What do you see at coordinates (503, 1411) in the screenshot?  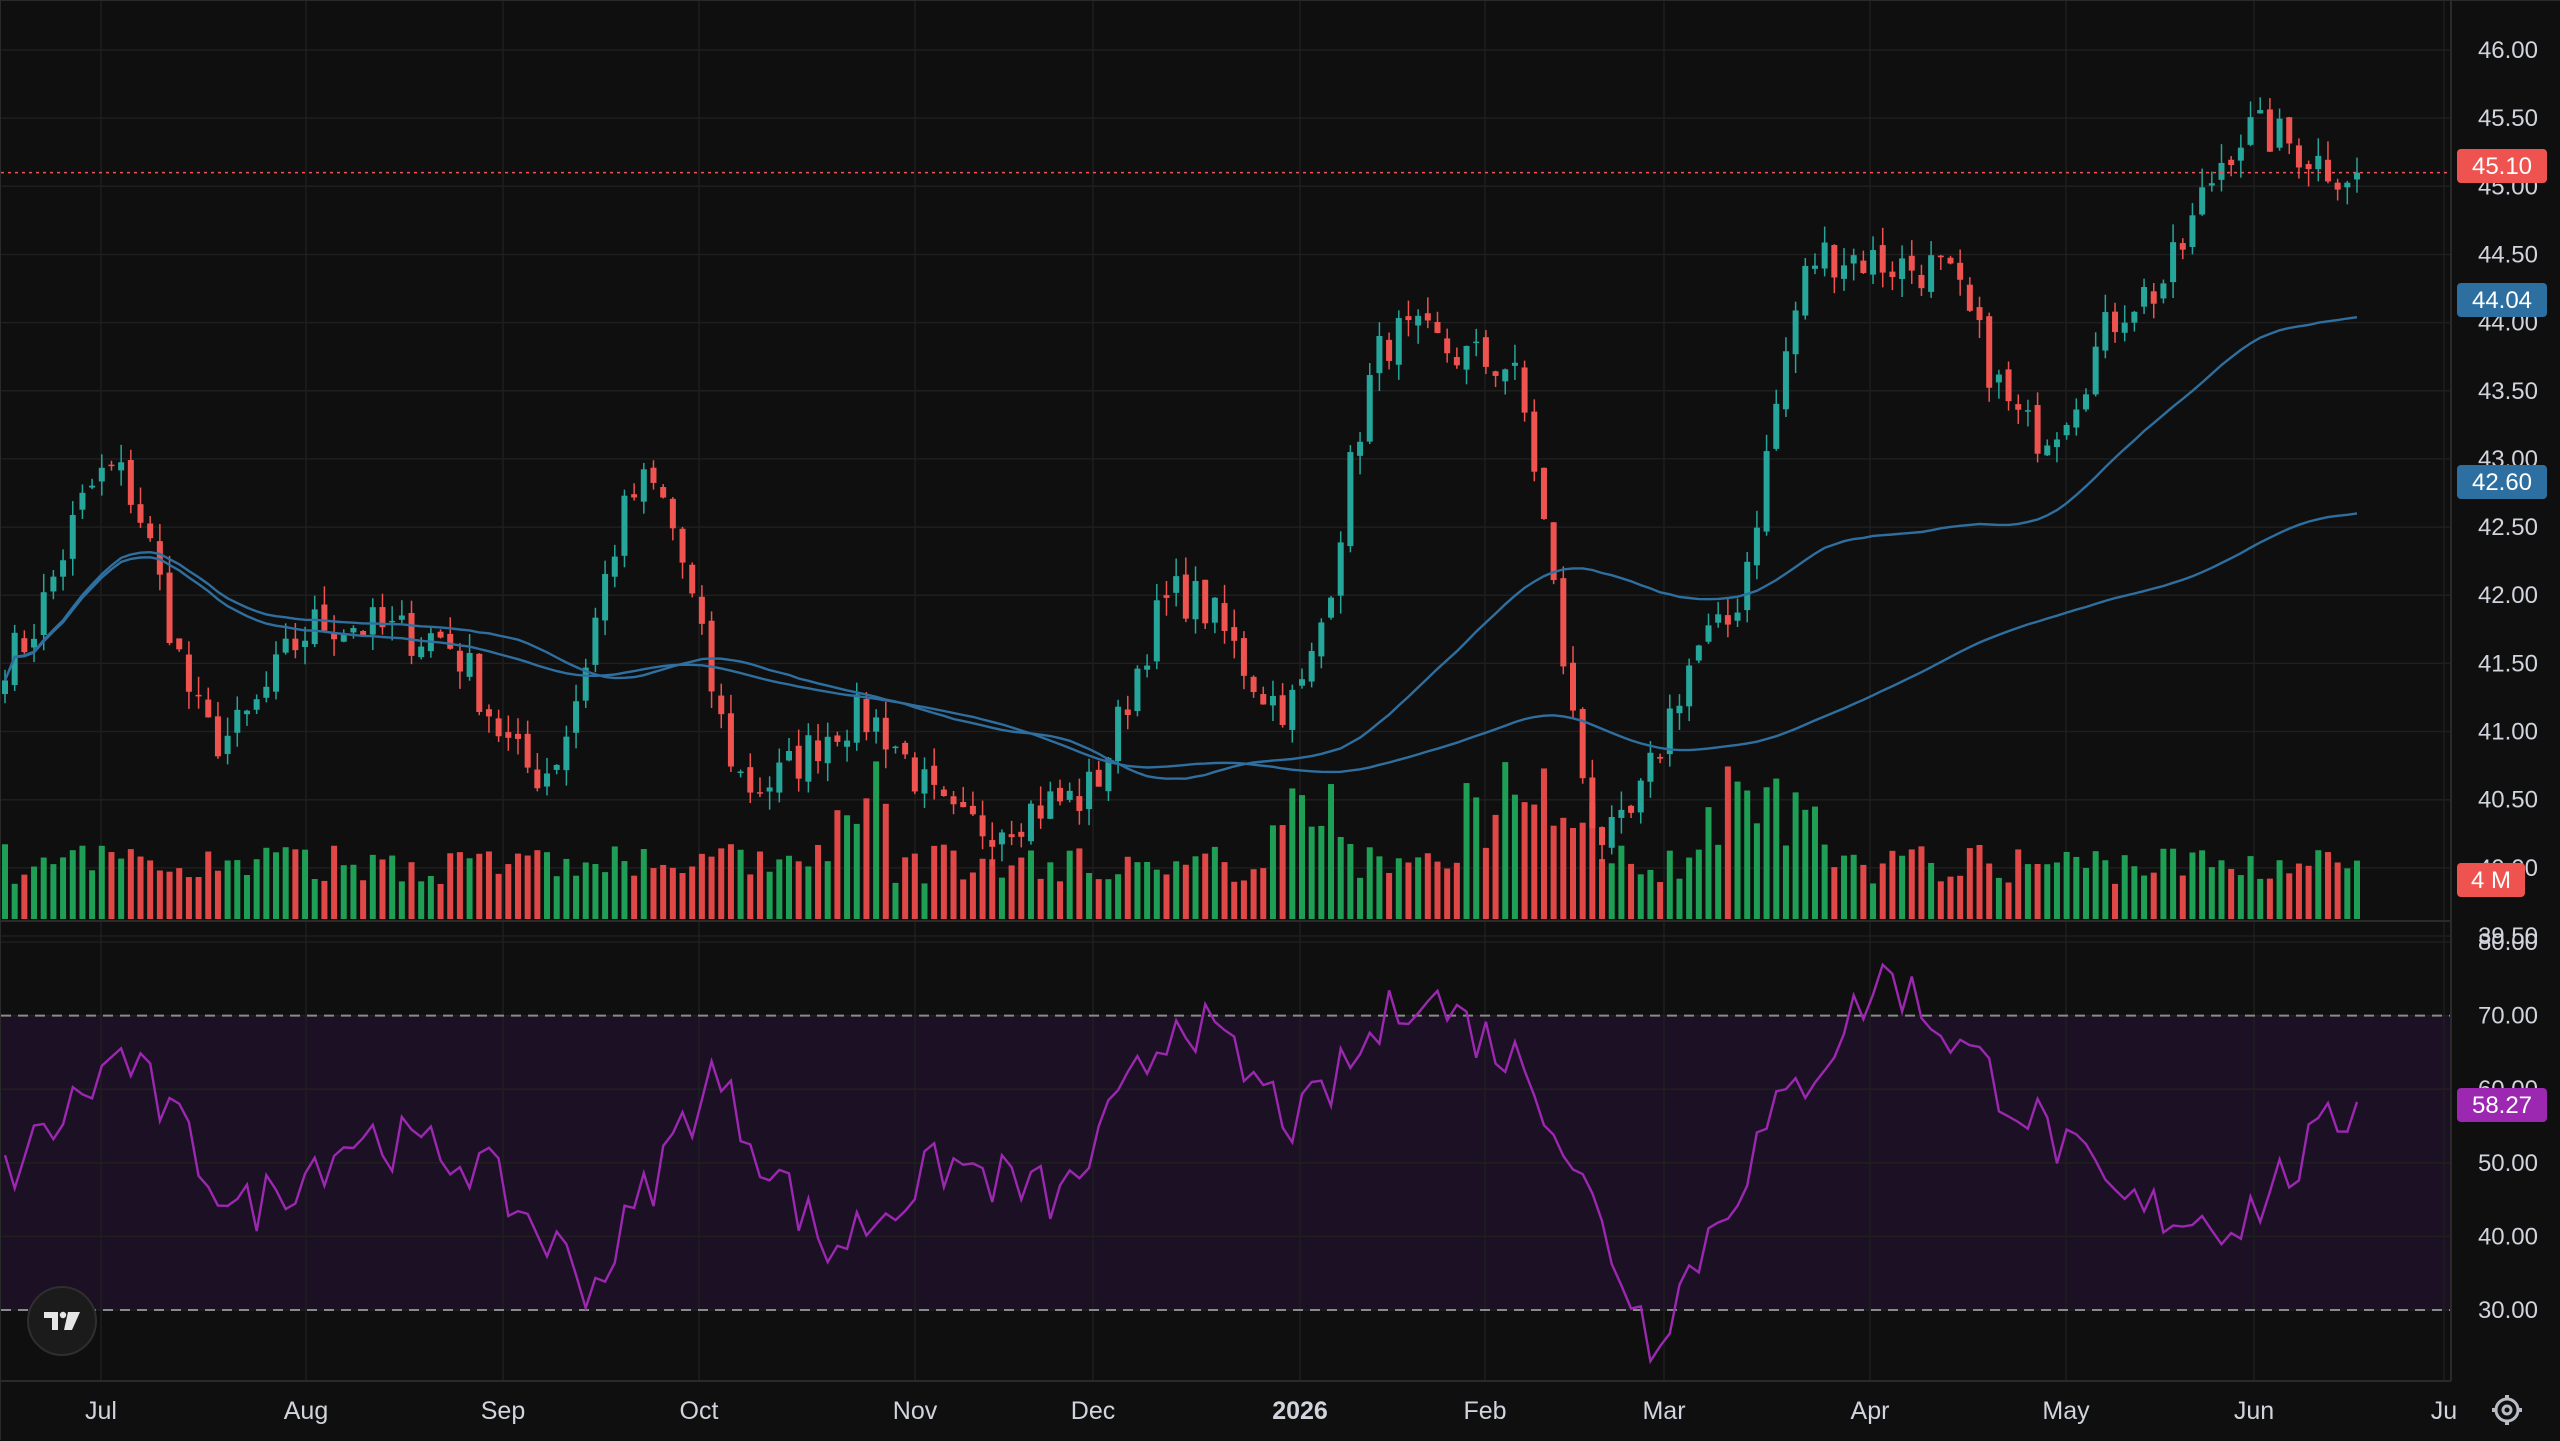 I see `time-tick-label: Sep` at bounding box center [503, 1411].